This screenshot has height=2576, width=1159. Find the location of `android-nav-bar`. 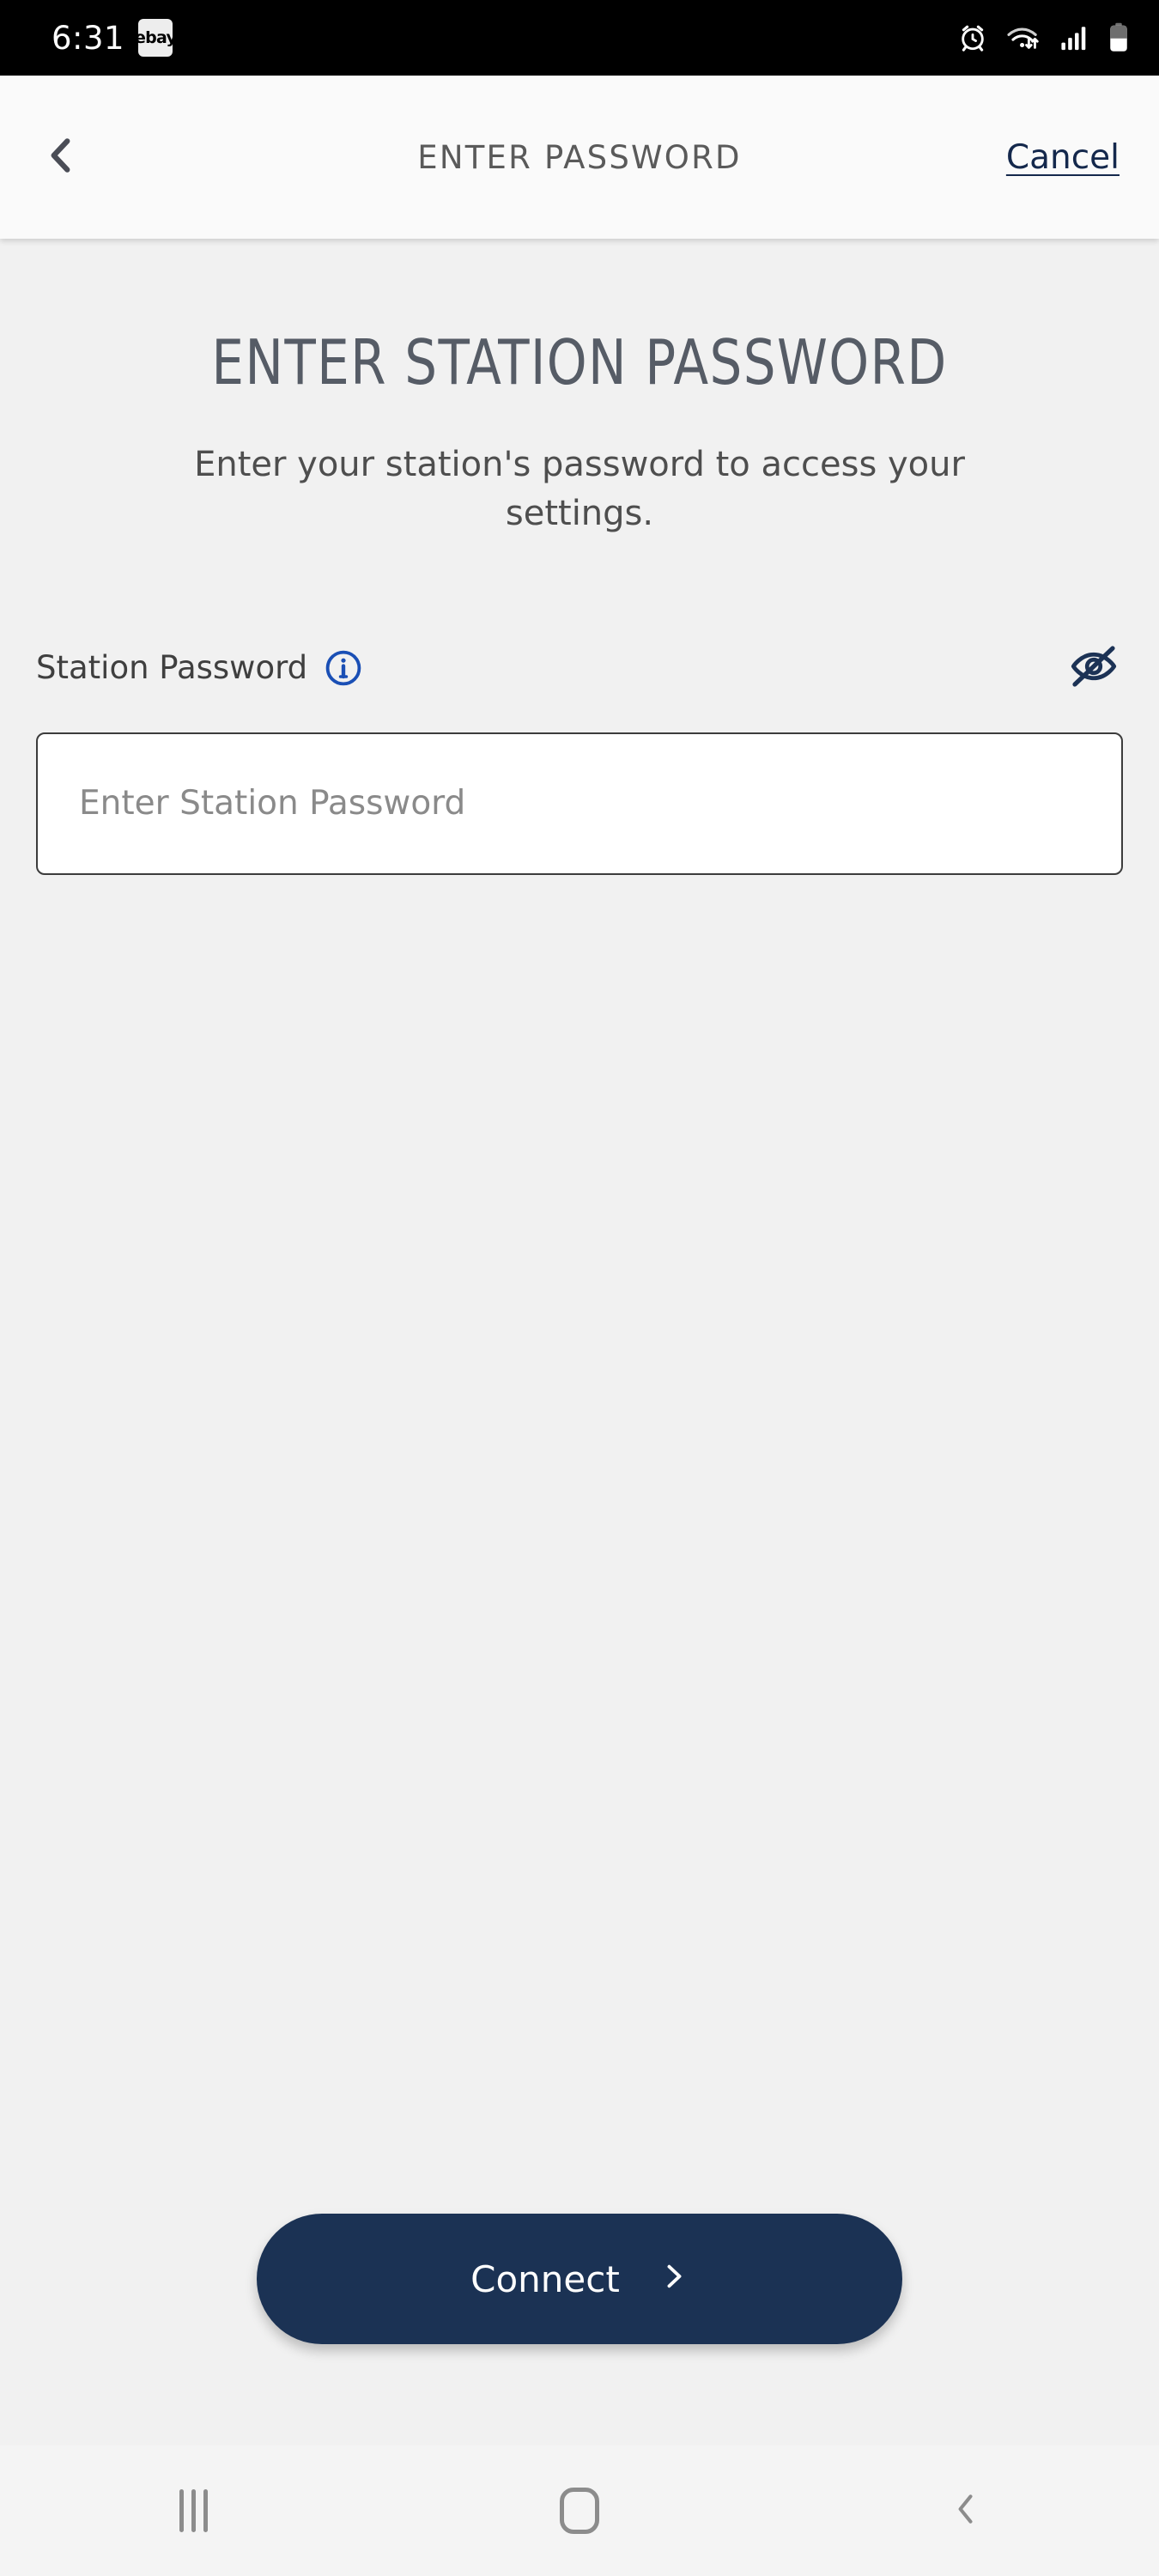

android-nav-bar is located at coordinates (579, 2510).